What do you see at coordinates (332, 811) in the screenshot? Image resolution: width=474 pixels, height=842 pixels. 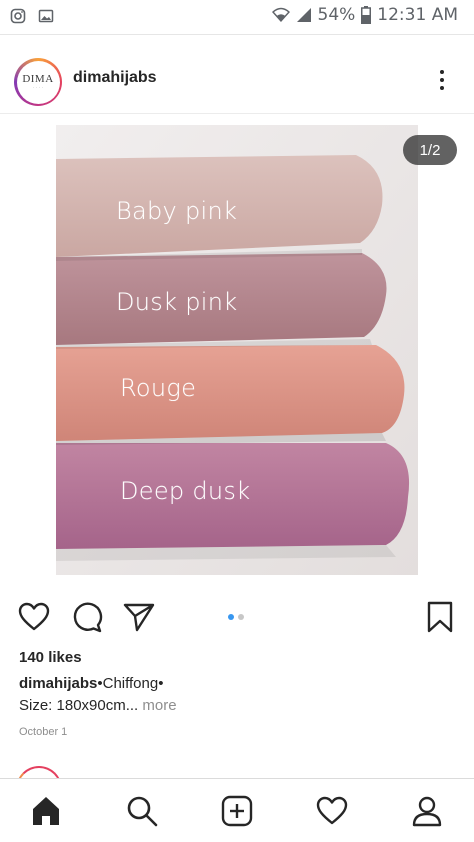 I see `activity-heart-icon` at bounding box center [332, 811].